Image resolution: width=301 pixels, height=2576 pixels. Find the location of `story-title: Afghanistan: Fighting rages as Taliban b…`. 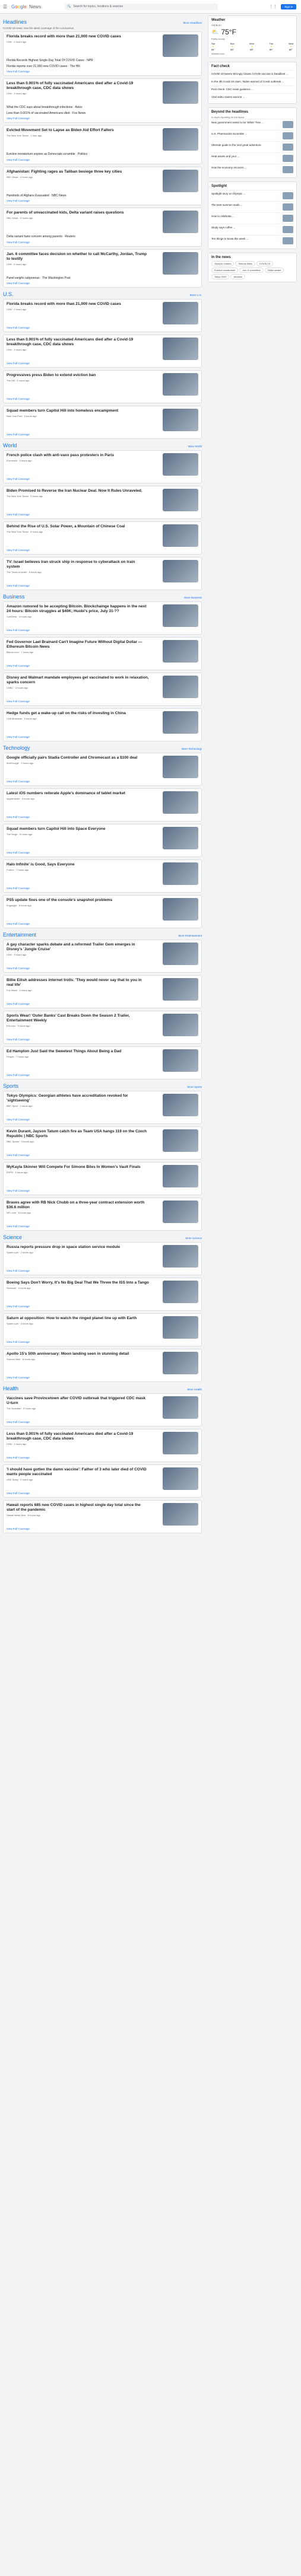

story-title: Afghanistan: Fighting rages as Taliban b… is located at coordinates (78, 172).